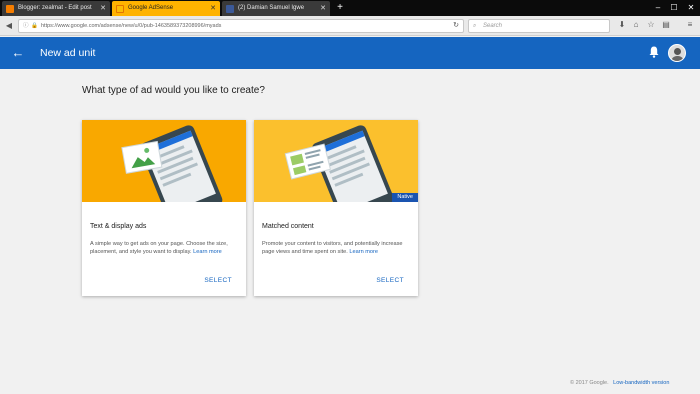 The height and width of the screenshot is (394, 700). Describe the element at coordinates (26, 26) in the screenshot. I see `info-icon: ⓘ` at that location.